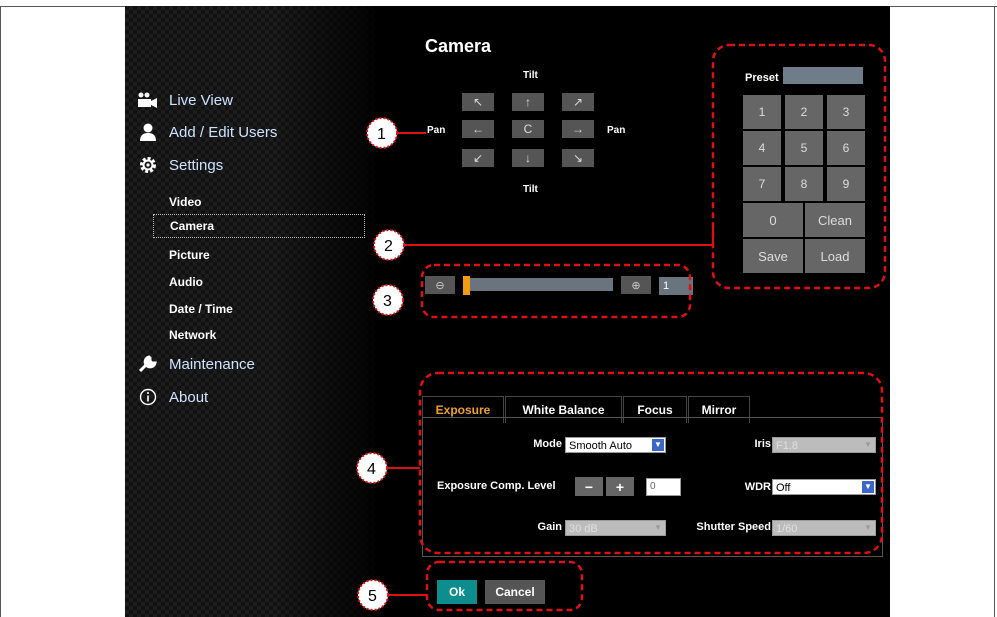 The height and width of the screenshot is (617, 997). Describe the element at coordinates (387, 301) in the screenshot. I see `callout-number-3: 3` at that location.